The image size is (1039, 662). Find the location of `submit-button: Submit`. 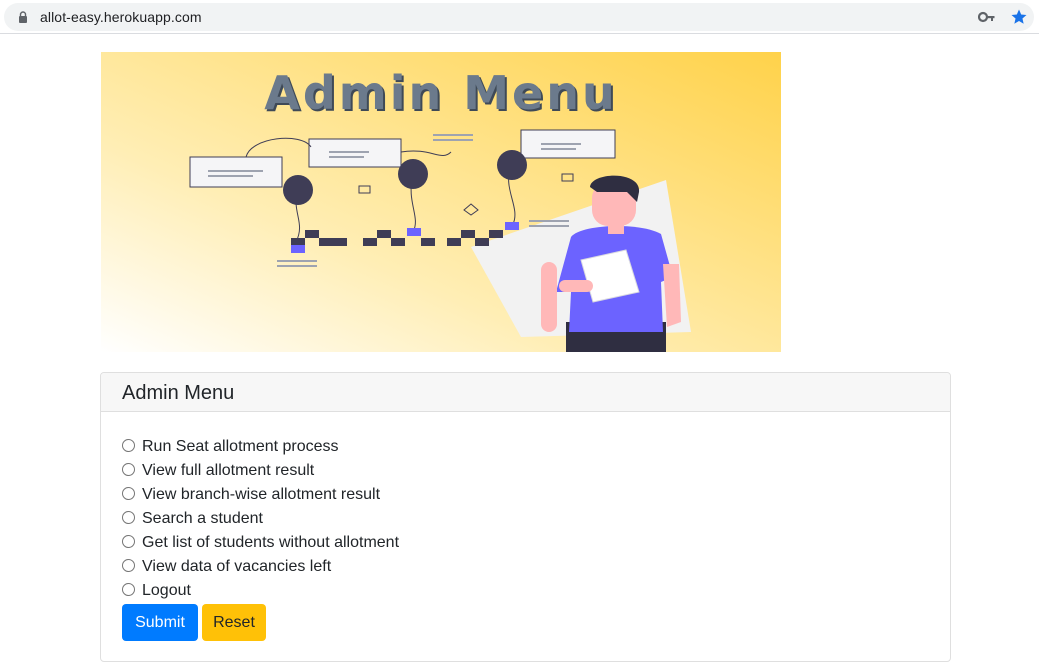

submit-button: Submit is located at coordinates (160, 622).